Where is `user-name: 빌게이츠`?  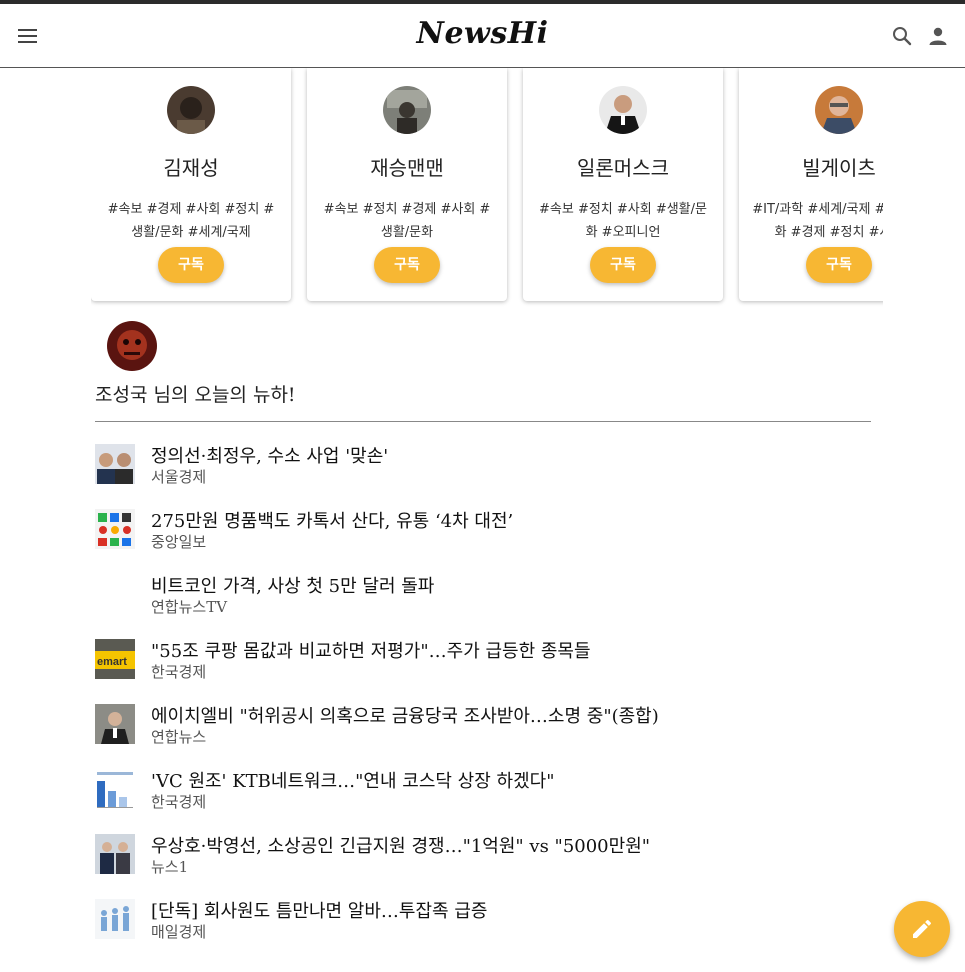
user-name: 빌게이츠 is located at coordinates (839, 168).